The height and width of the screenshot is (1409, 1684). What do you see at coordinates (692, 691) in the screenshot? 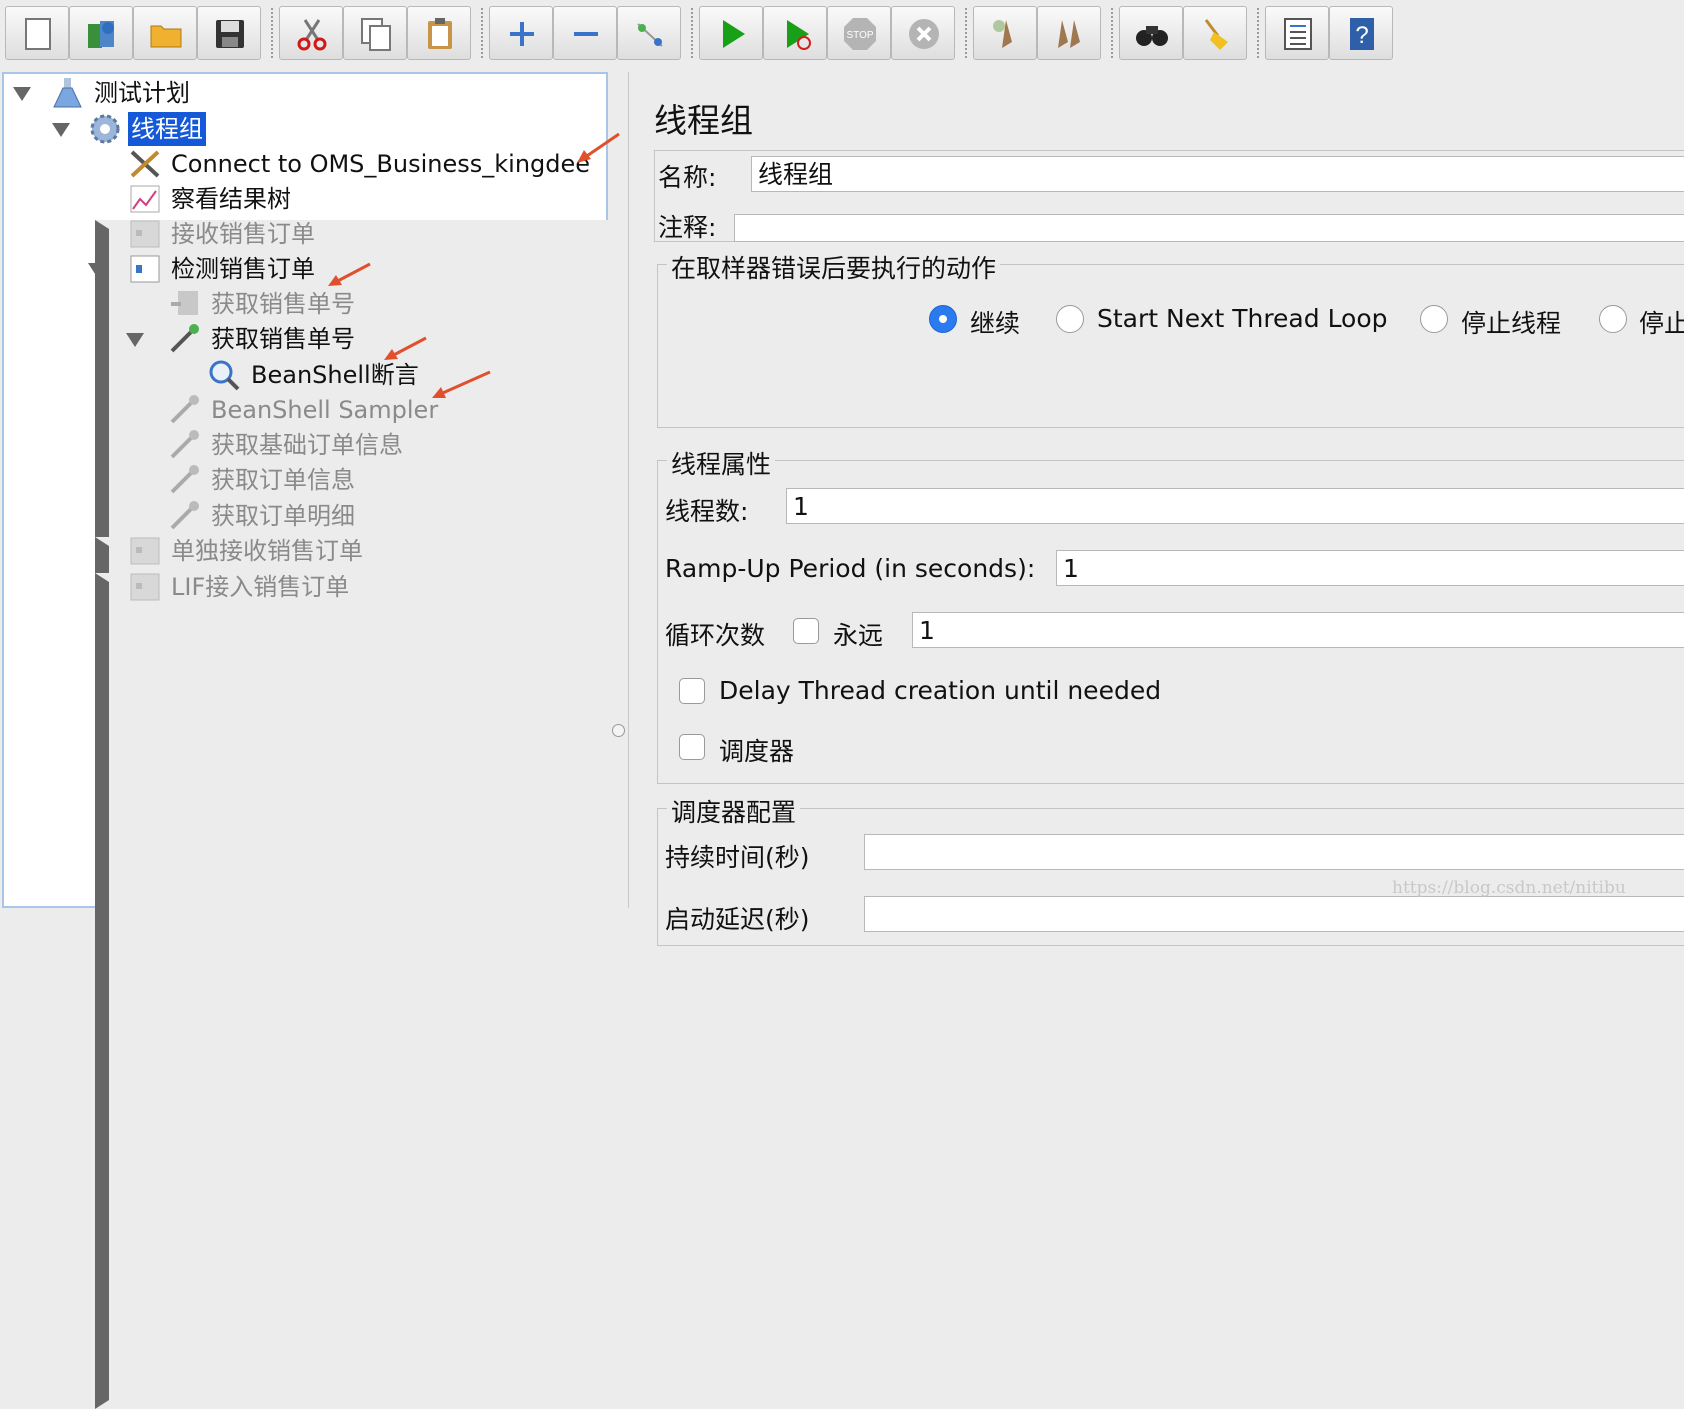
I see `delay-thread-creation-checkbox` at bounding box center [692, 691].